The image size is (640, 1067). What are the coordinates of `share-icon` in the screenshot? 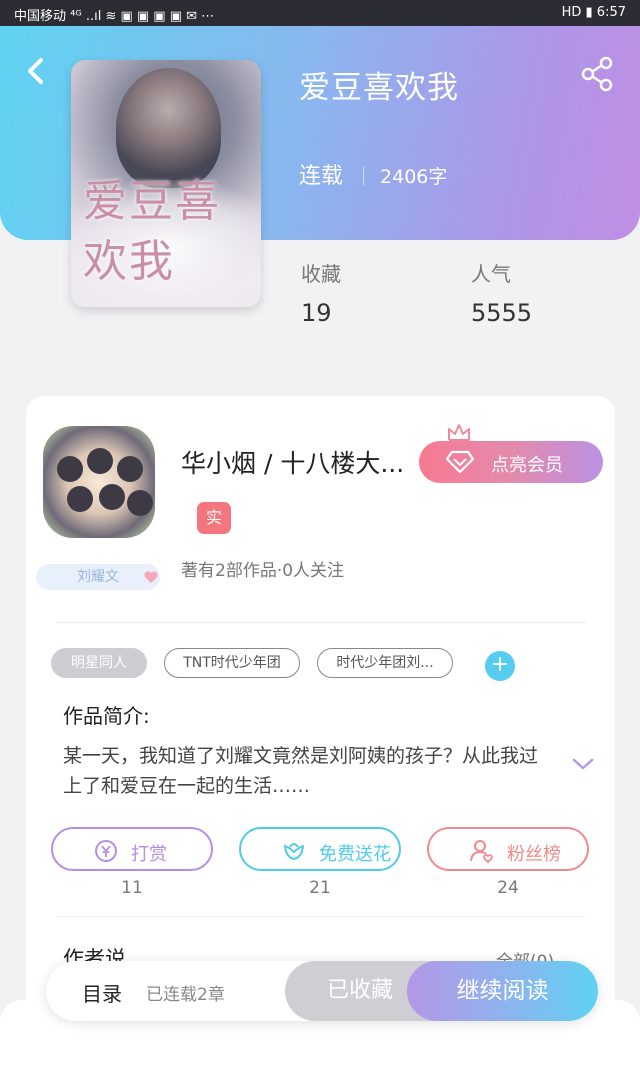 It's located at (597, 74).